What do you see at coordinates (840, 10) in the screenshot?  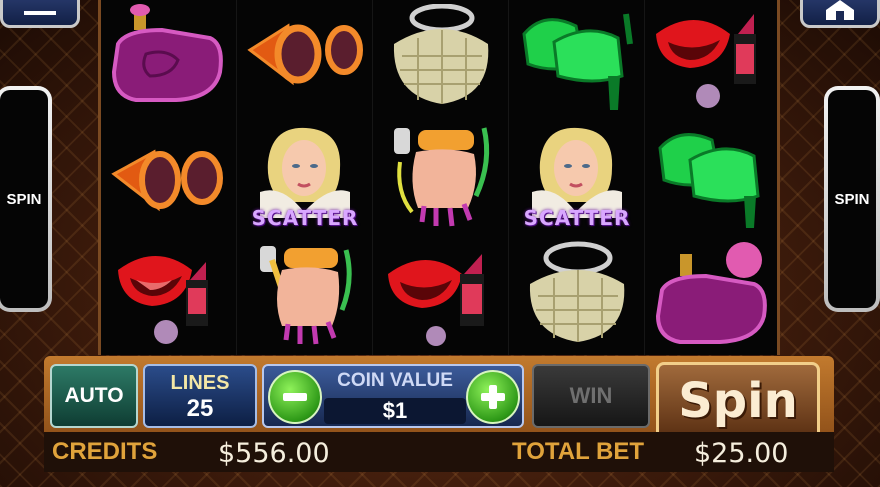 I see `home-icon` at bounding box center [840, 10].